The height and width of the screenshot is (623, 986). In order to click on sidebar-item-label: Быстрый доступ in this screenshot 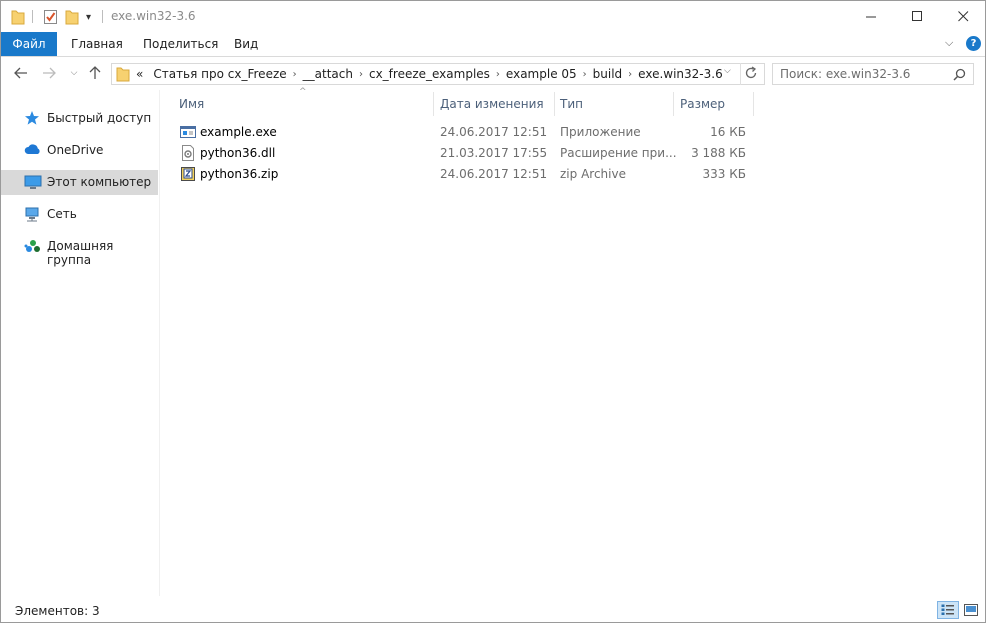, I will do `click(99, 118)`.